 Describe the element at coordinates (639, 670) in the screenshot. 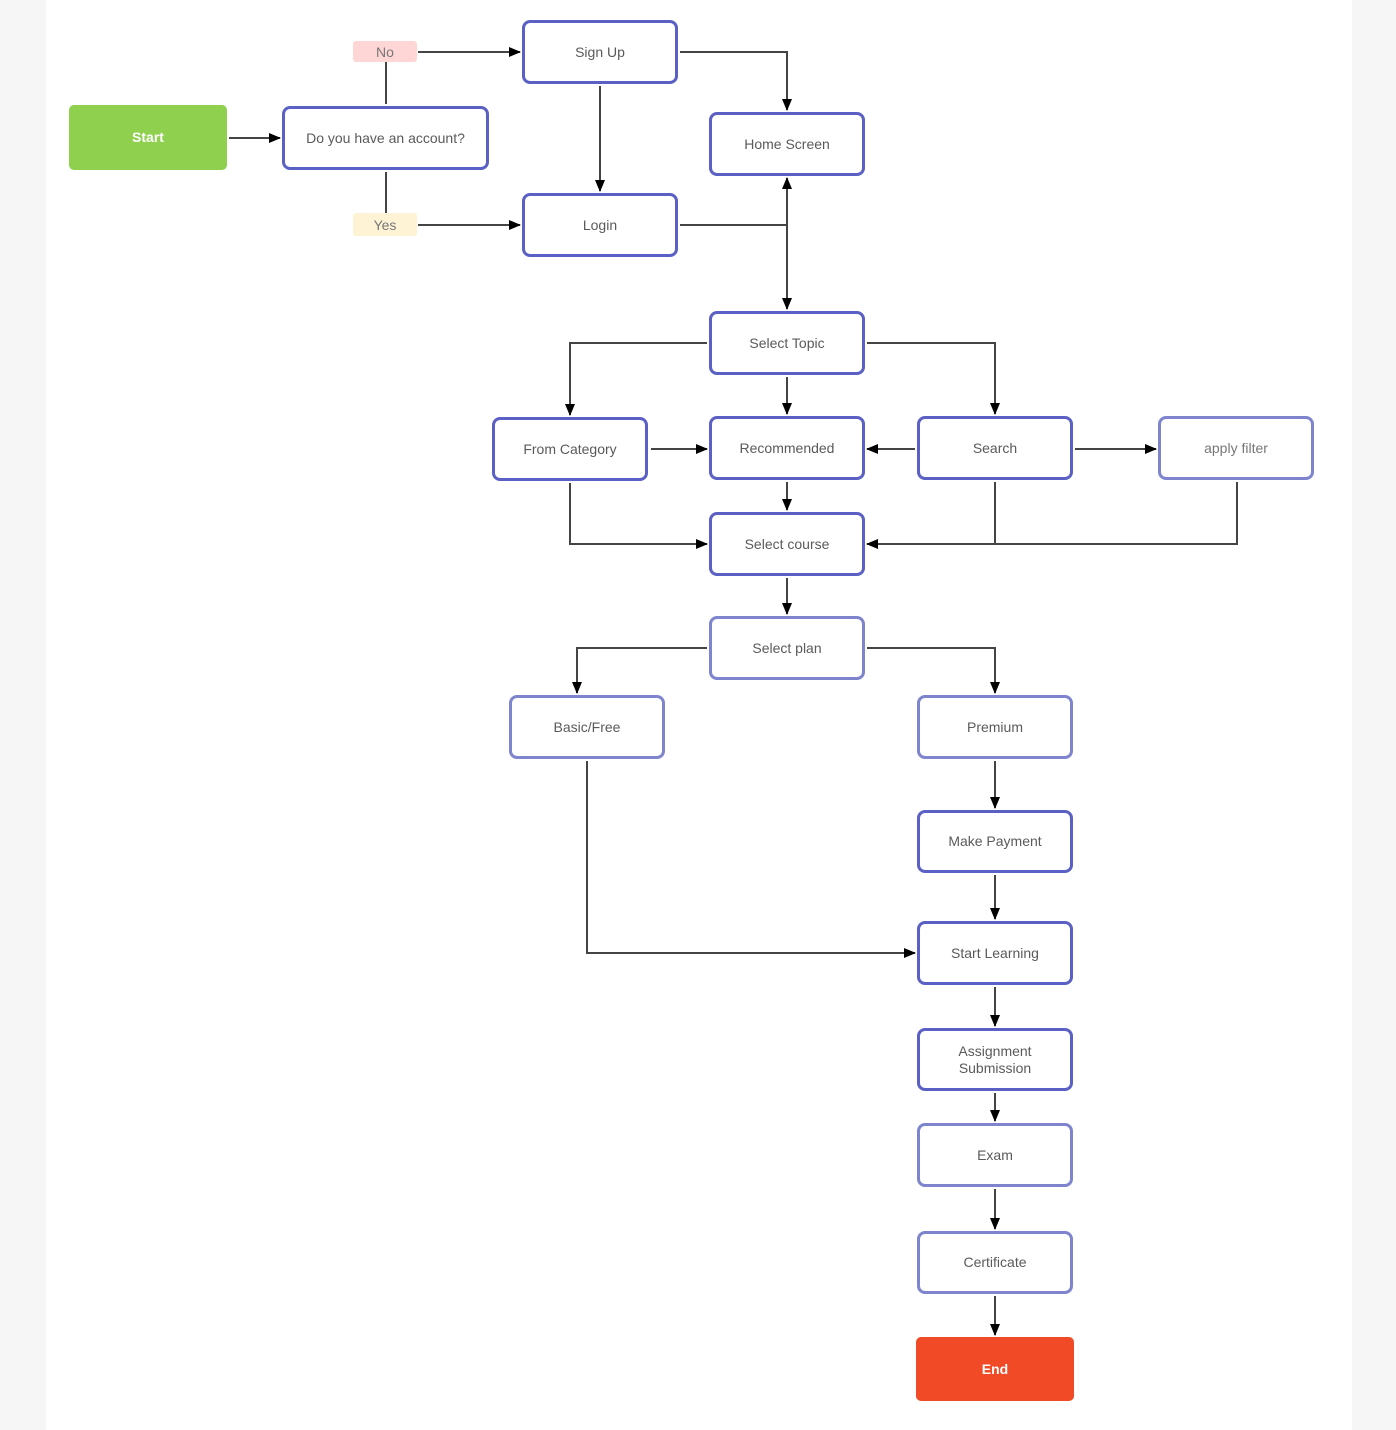

I see `edge-plan-basic` at that location.